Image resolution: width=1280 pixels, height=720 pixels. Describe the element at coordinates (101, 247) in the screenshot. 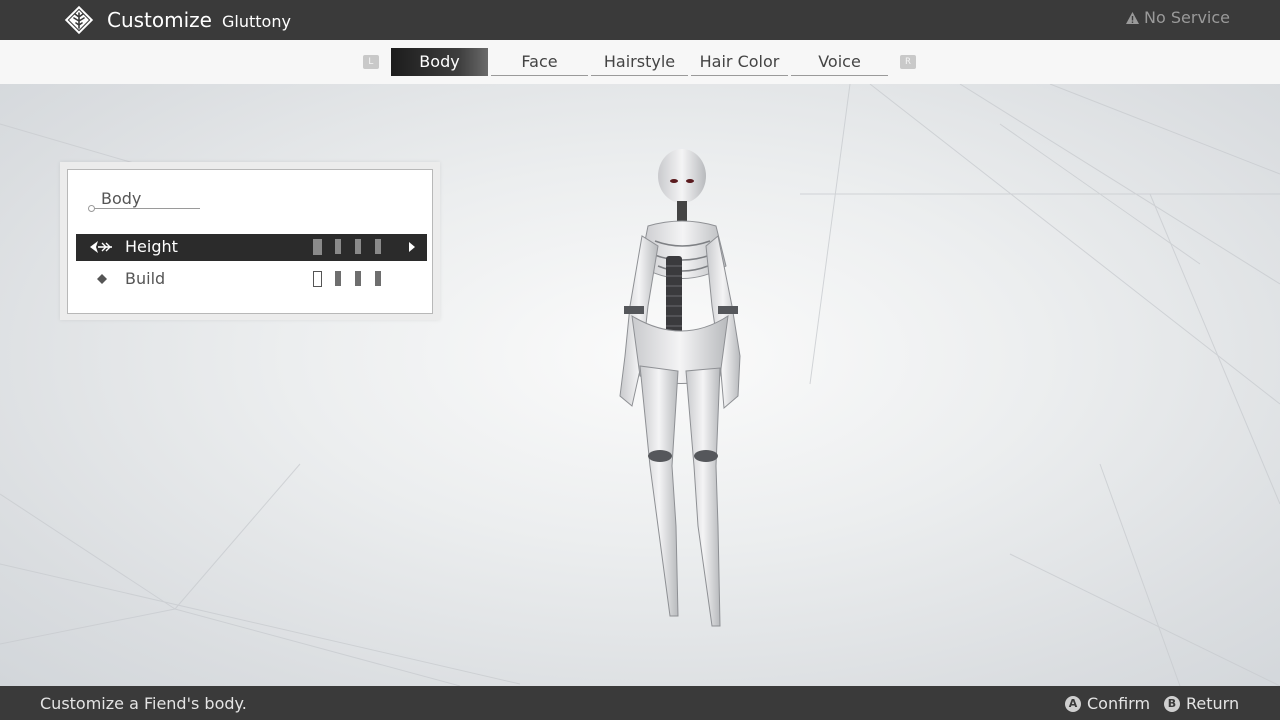

I see `cursor-emblem-icon` at that location.